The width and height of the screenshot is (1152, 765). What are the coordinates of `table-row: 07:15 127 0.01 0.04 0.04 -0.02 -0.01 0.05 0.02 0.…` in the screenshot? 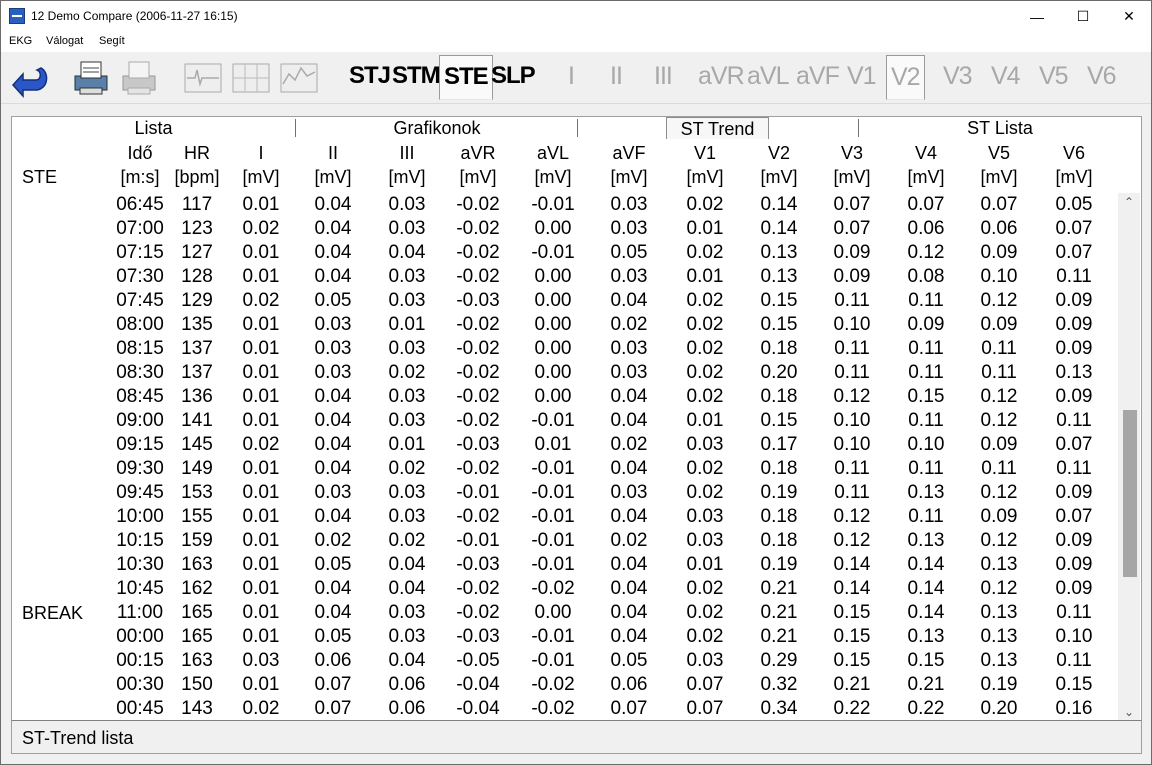 It's located at (565, 253).